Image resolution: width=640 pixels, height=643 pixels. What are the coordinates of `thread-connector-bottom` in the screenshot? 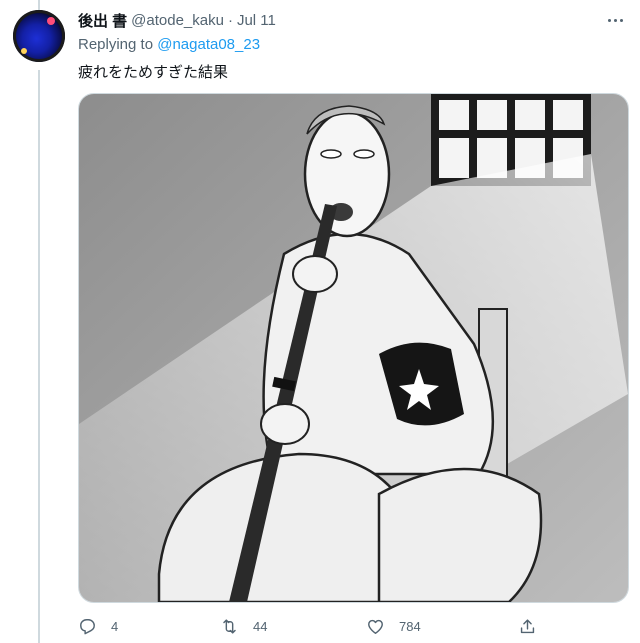 It's located at (39, 356).